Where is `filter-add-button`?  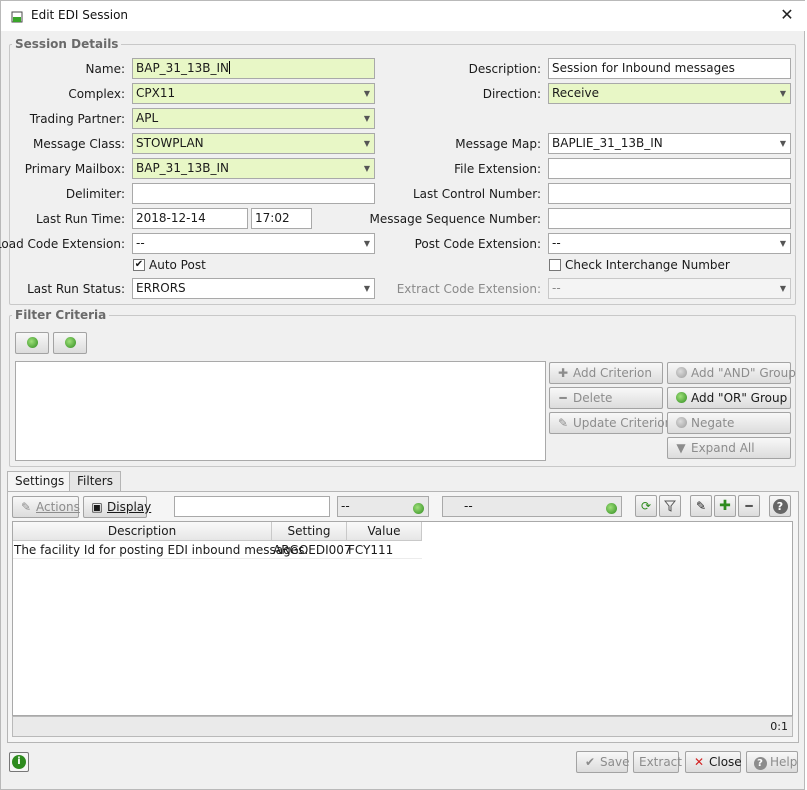
filter-add-button is located at coordinates (32, 343).